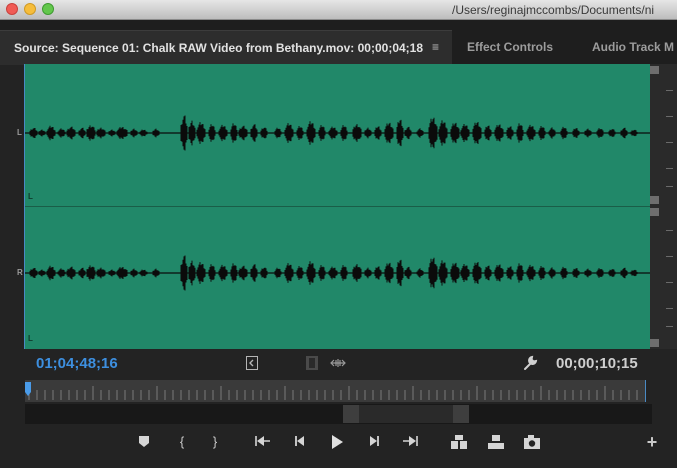  What do you see at coordinates (182, 442) in the screenshot?
I see `mark-in-button: {` at bounding box center [182, 442].